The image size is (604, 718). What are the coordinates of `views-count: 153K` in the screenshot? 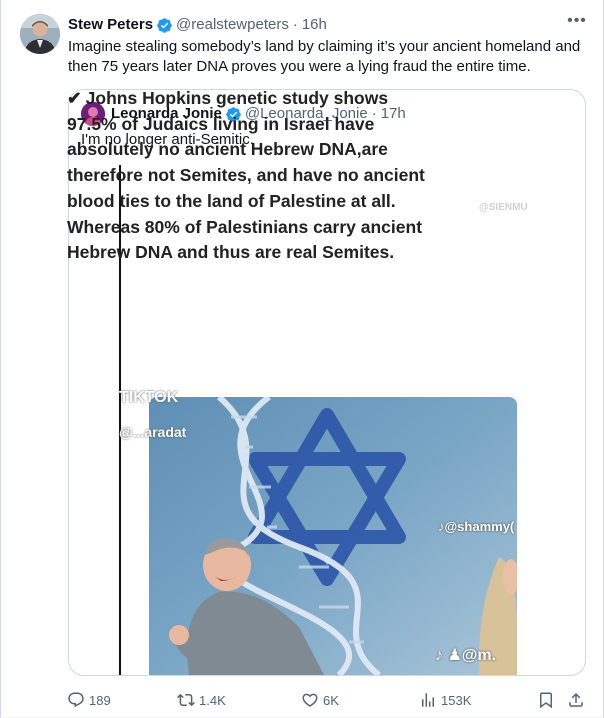 It's located at (456, 700).